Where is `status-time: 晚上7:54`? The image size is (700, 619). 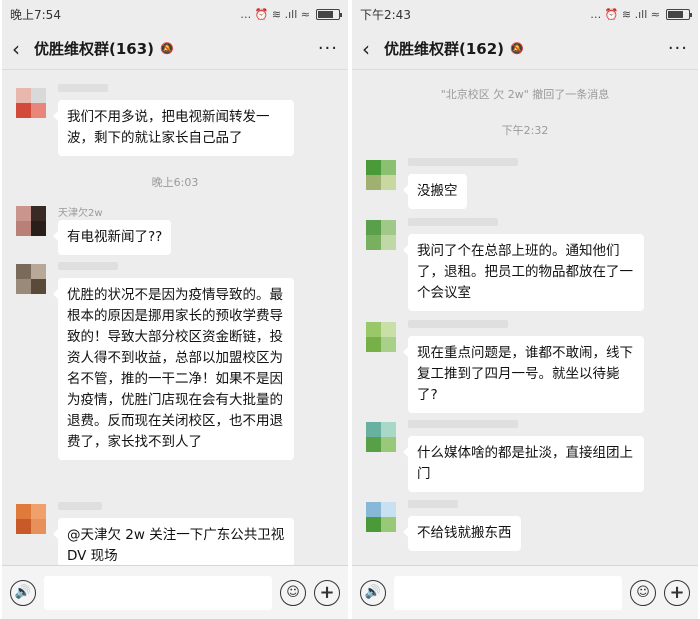
status-time: 晚上7:54 is located at coordinates (35, 14).